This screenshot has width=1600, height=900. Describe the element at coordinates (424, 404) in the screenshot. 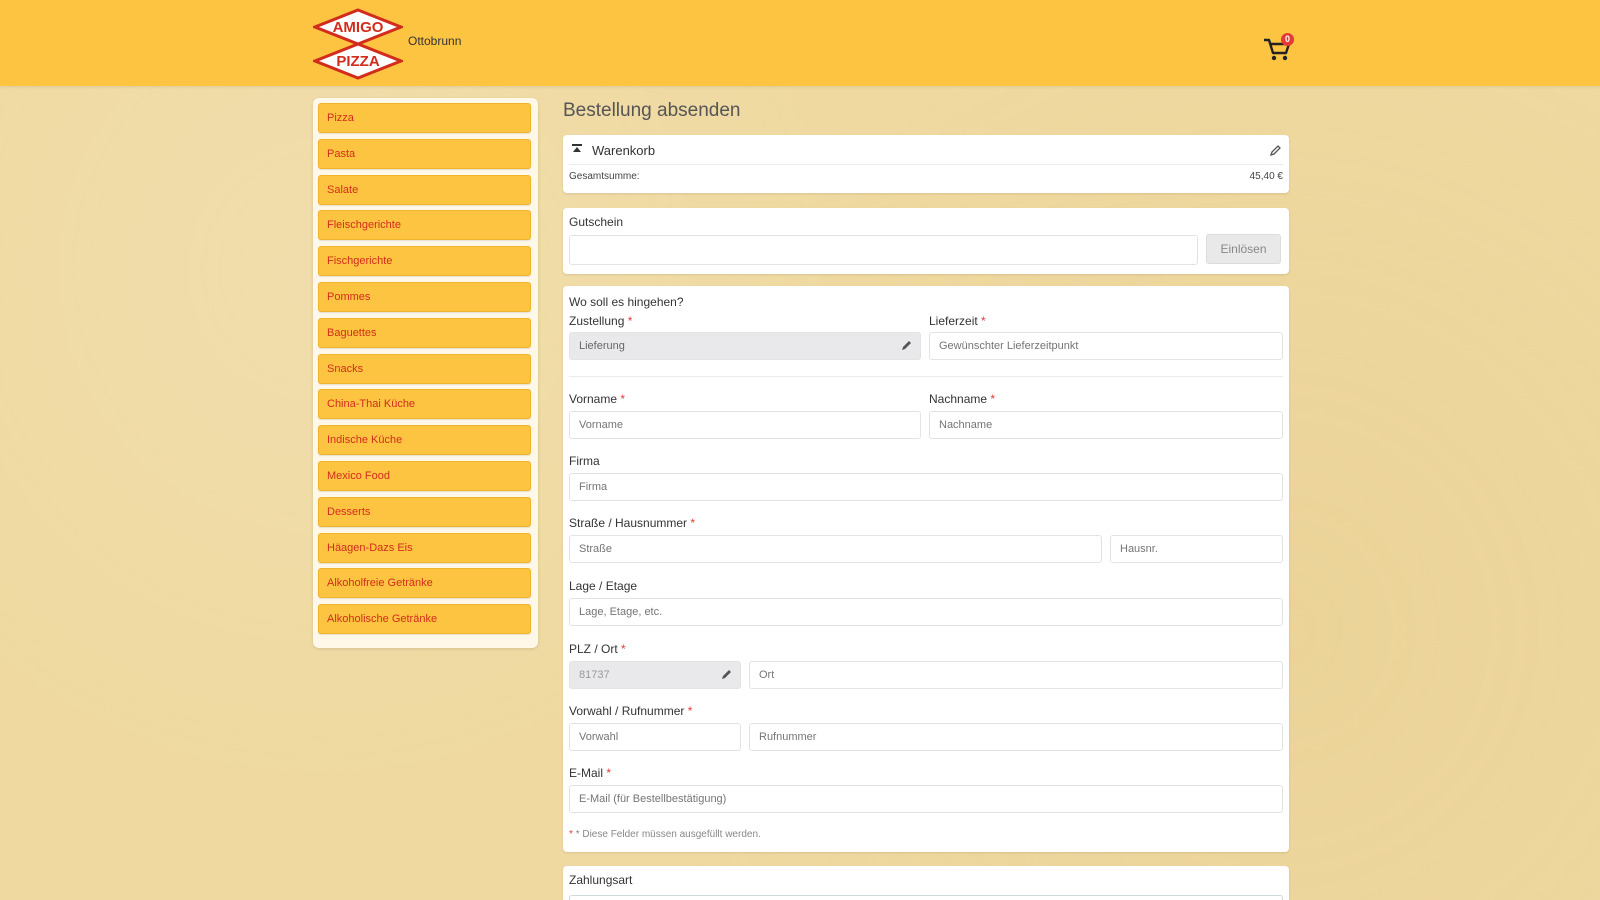

I see `category-china-thai: China-Thai Küche` at that location.